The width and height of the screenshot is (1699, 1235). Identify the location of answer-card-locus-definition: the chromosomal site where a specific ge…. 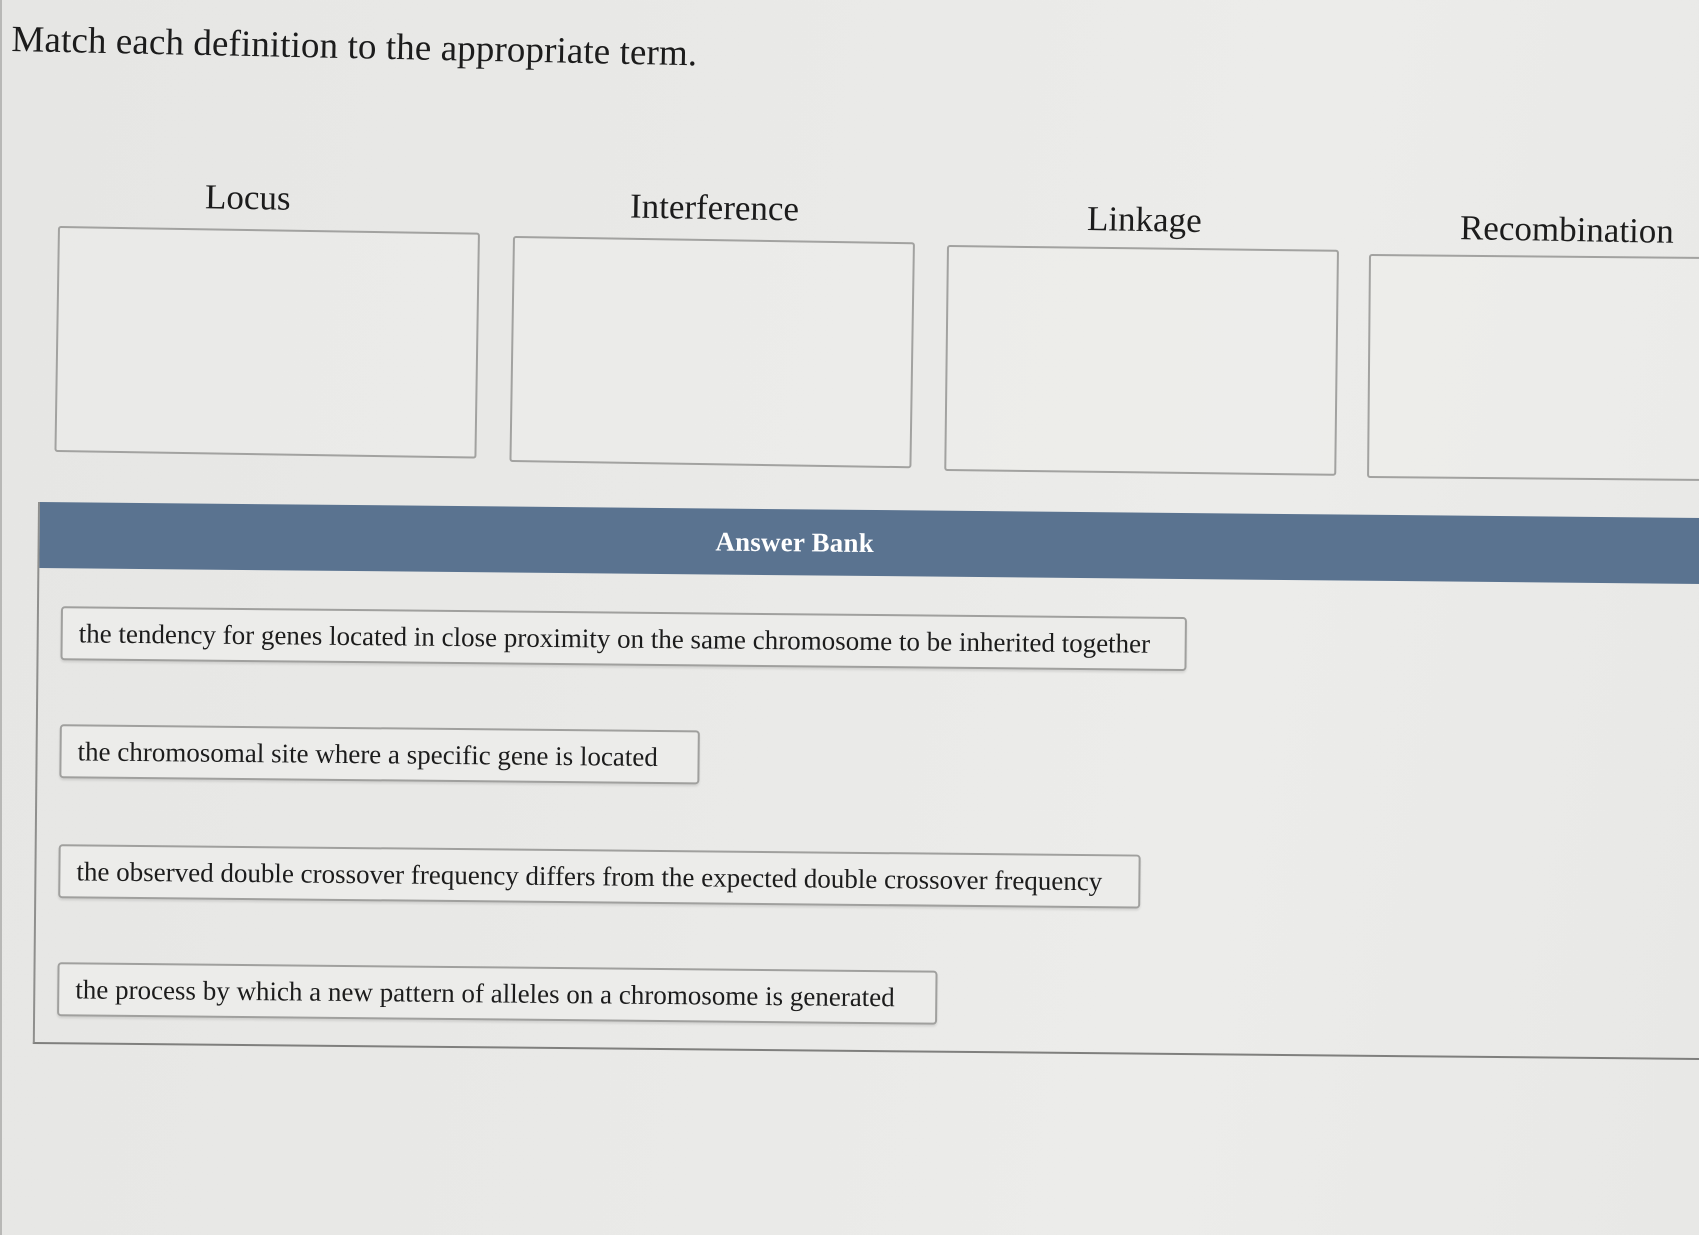
(379, 754).